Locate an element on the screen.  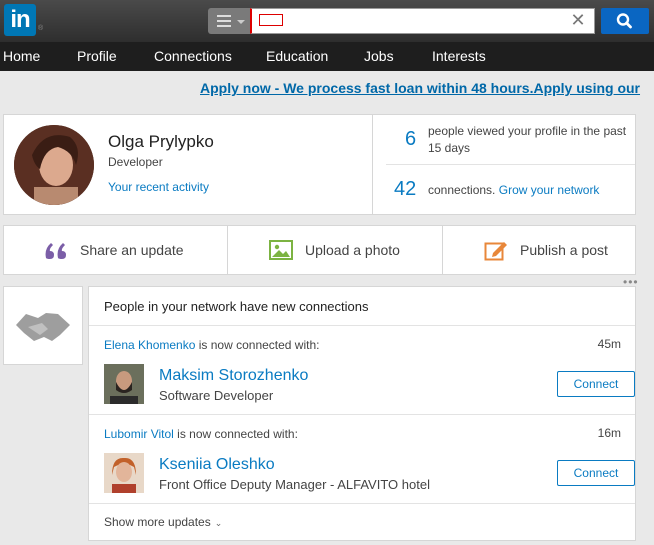
share-update-button: Share an update is located at coordinates (114, 250).